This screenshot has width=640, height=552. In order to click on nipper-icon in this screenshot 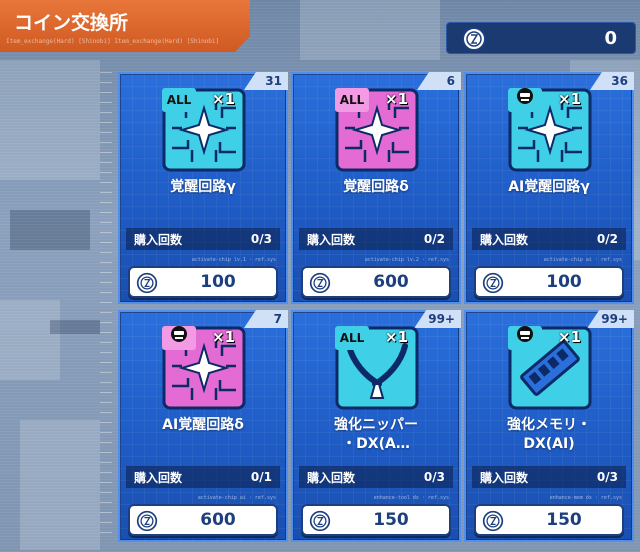, I will do `click(377, 370)`.